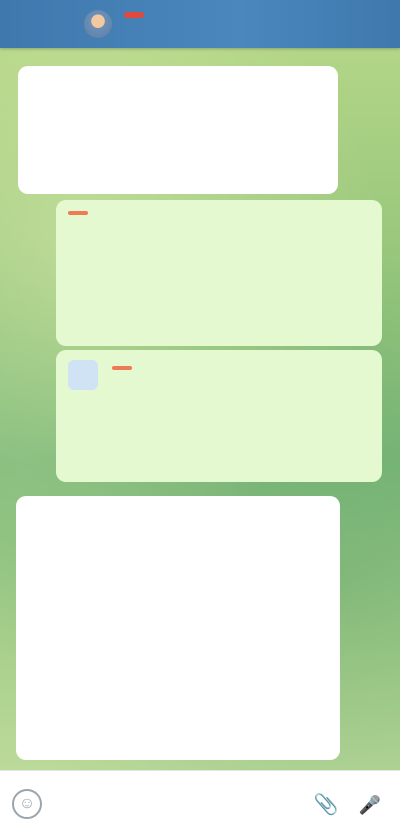 The image size is (400, 838). I want to click on paperclip-icon: 📎, so click(326, 805).